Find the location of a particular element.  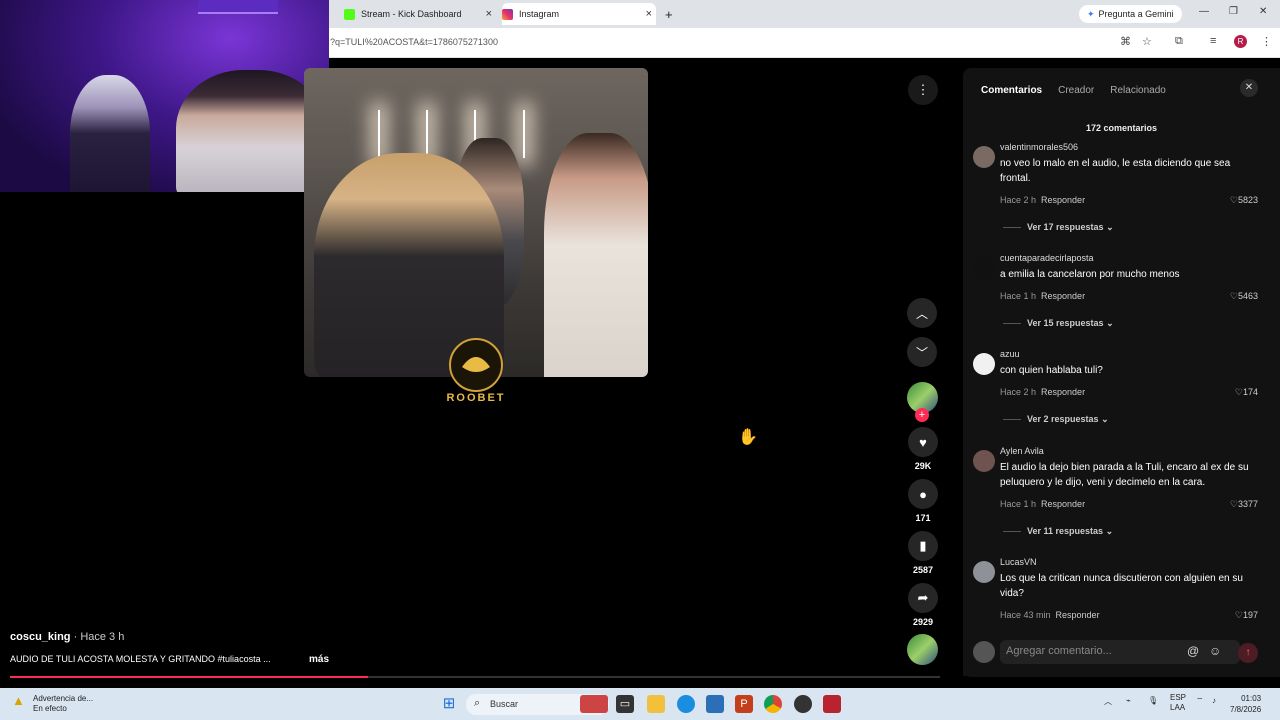

next-video-button: ﹀ is located at coordinates (922, 352).